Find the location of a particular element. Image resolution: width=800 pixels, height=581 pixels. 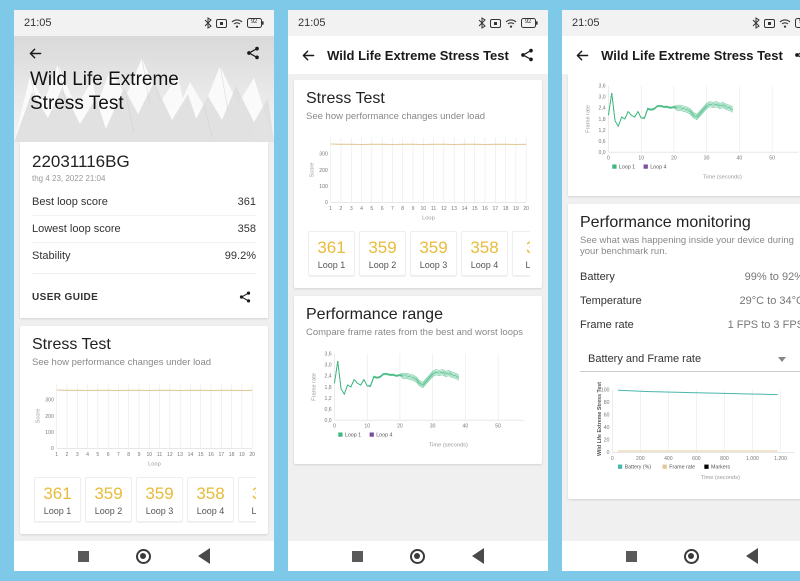

user-guide-label: USER GUIDE is located at coordinates (65, 297).